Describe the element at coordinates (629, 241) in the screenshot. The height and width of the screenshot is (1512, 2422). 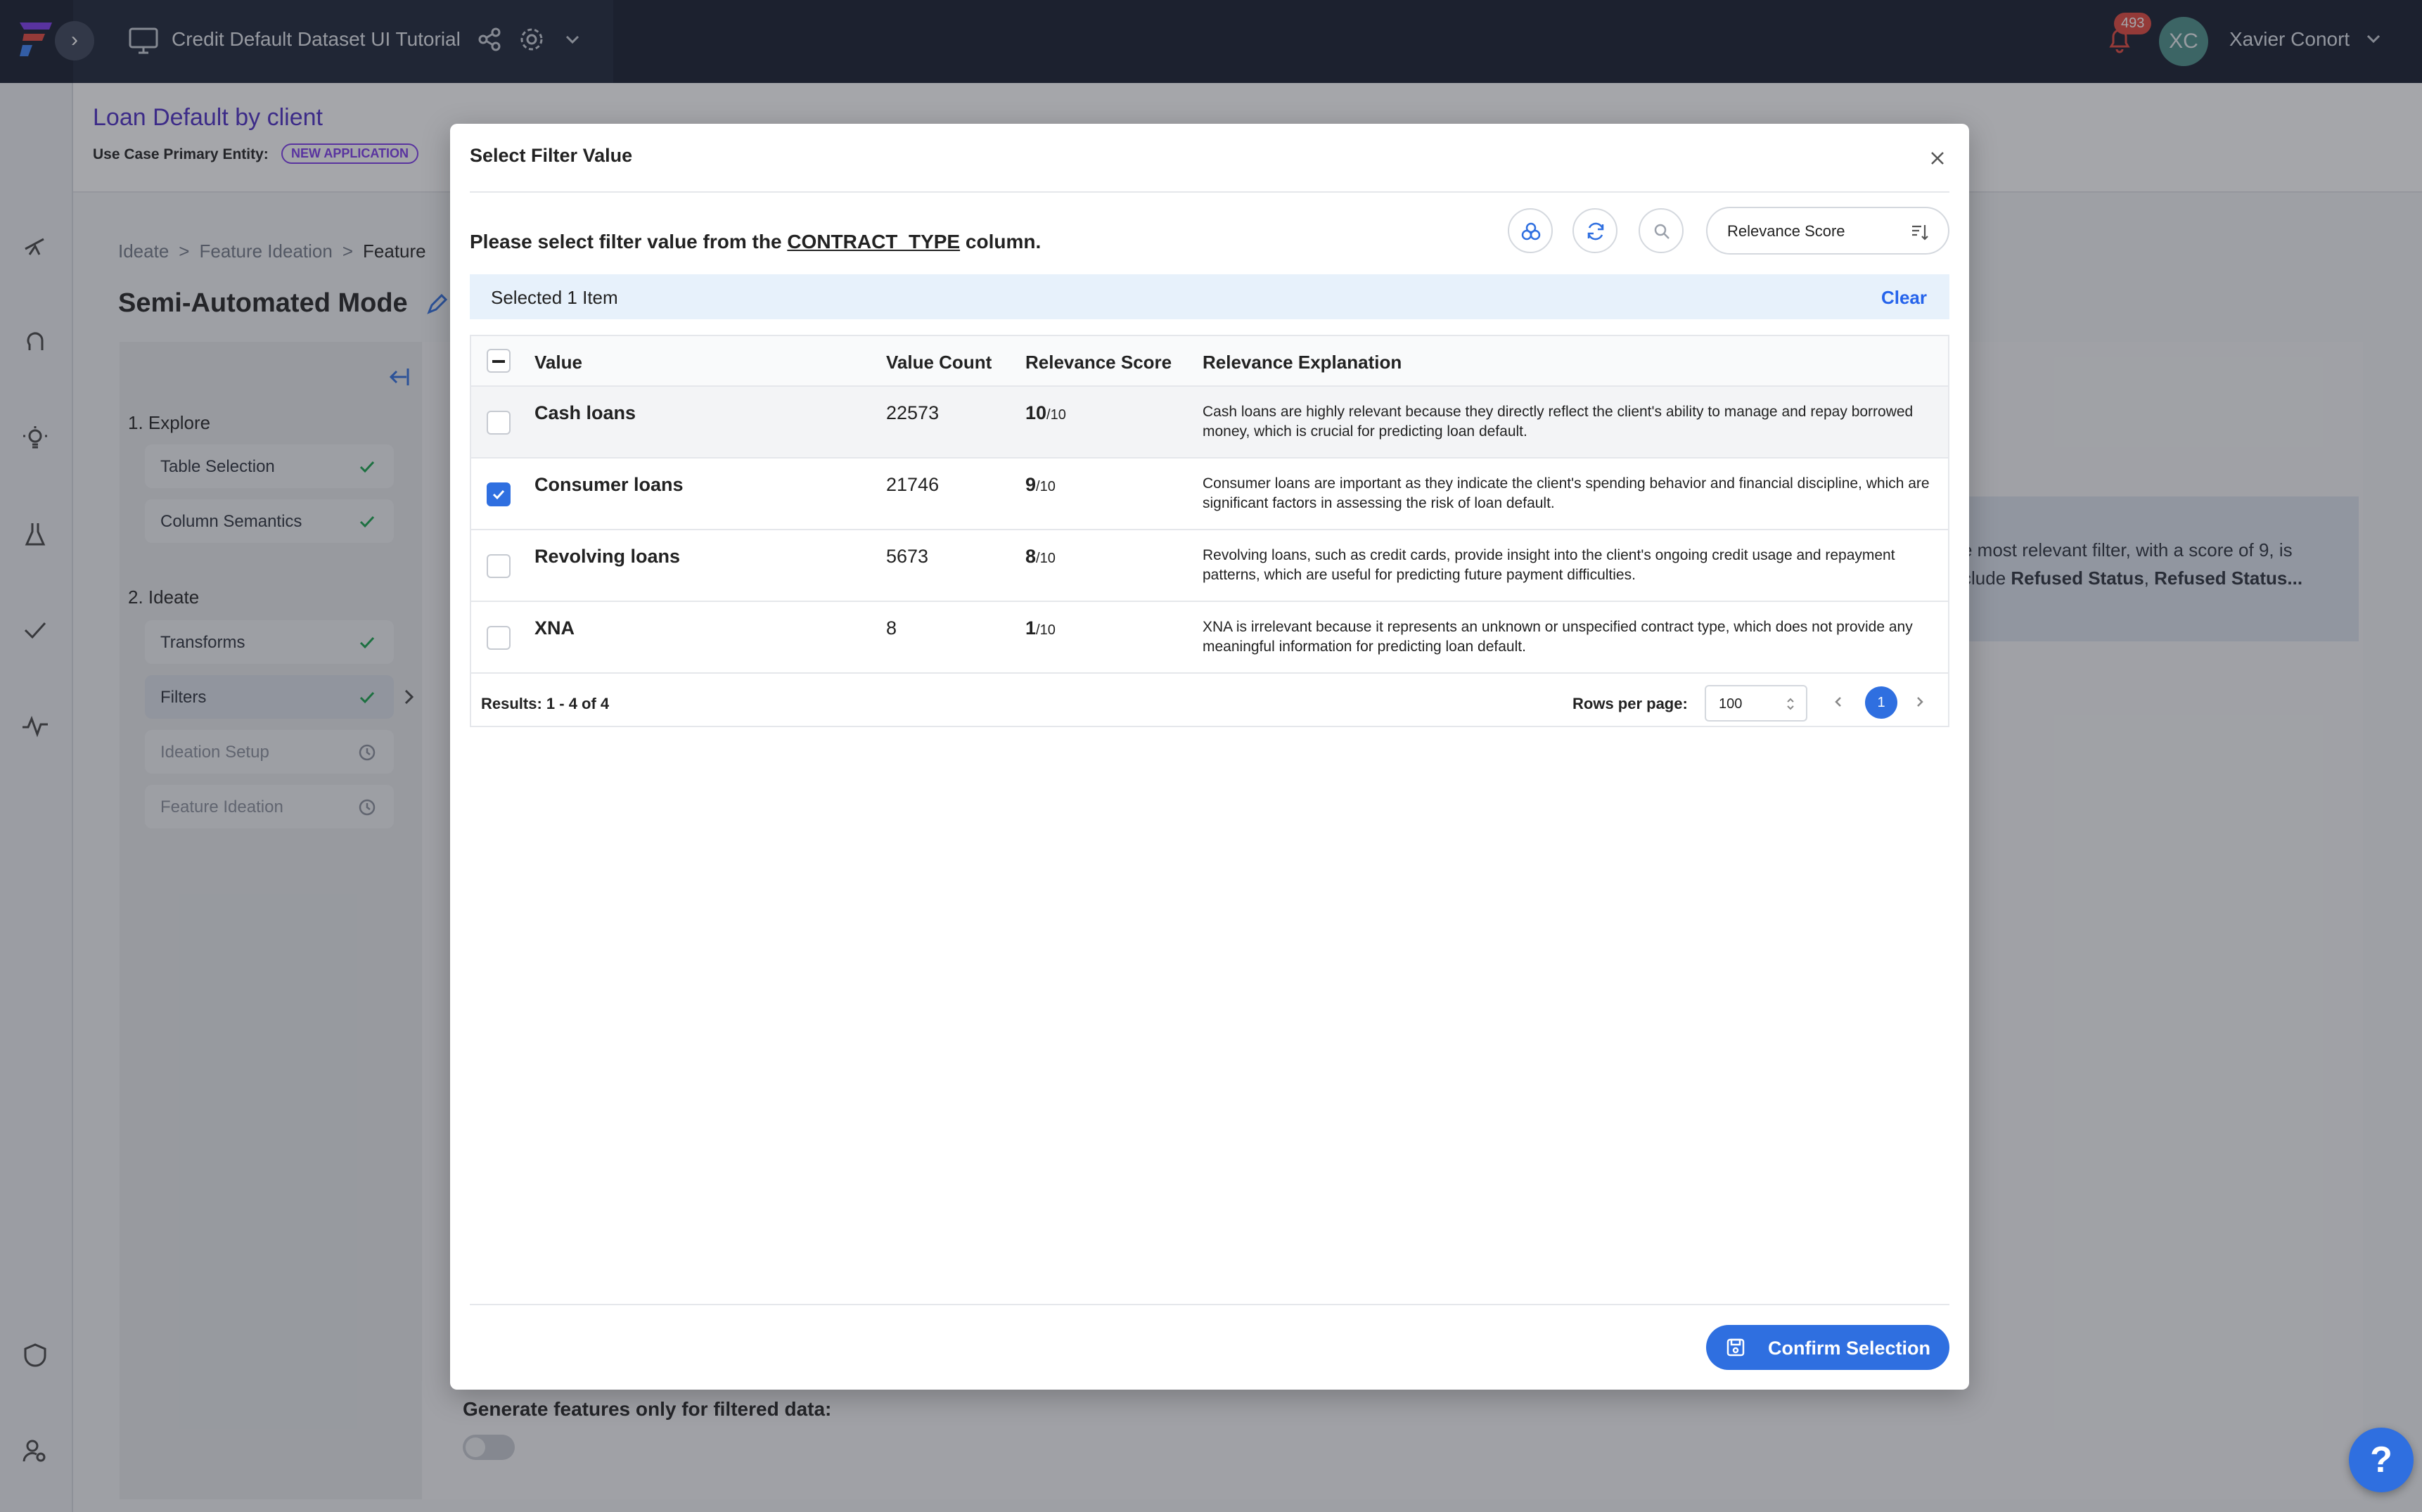
I see `instruction-prefix: Please select filter value from the` at that location.